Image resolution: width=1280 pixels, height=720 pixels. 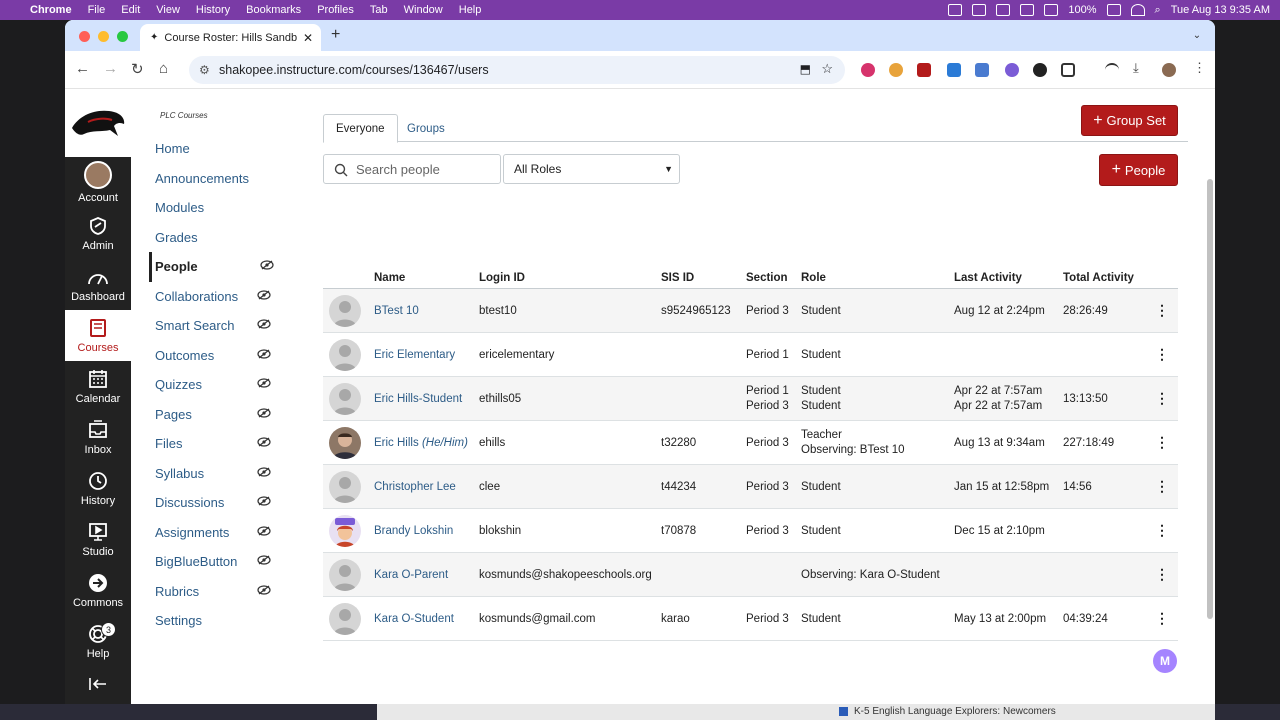 I want to click on person-name-link: Eric Hills (He/Him), so click(x=421, y=443).